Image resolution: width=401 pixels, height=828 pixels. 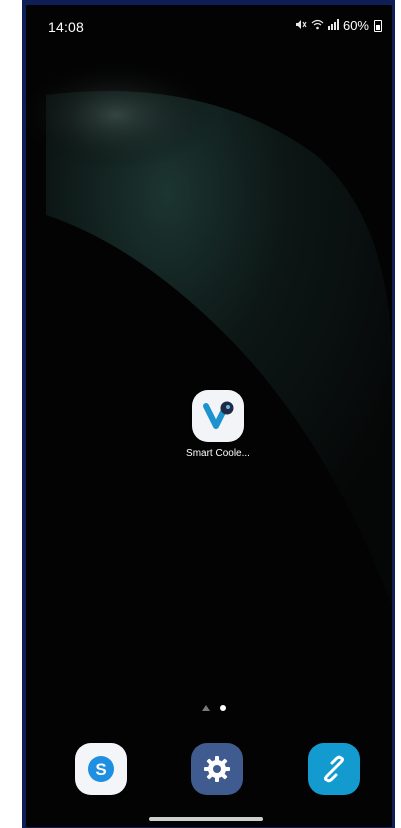 What do you see at coordinates (301, 26) in the screenshot?
I see `mute-icon` at bounding box center [301, 26].